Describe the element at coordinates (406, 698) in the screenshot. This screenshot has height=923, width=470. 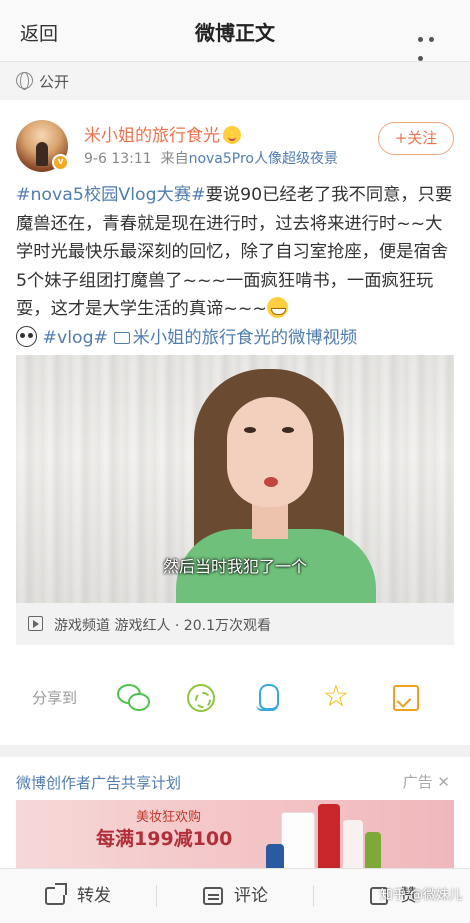
I see `album-icon` at that location.